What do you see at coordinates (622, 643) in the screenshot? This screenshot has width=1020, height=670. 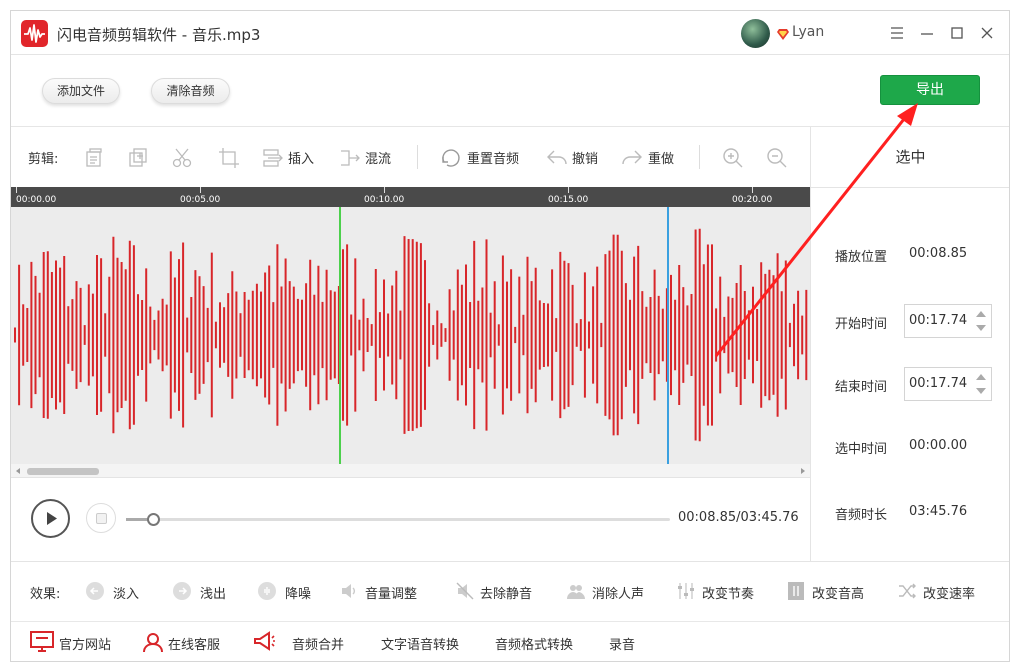 I see `record-link: 录音` at bounding box center [622, 643].